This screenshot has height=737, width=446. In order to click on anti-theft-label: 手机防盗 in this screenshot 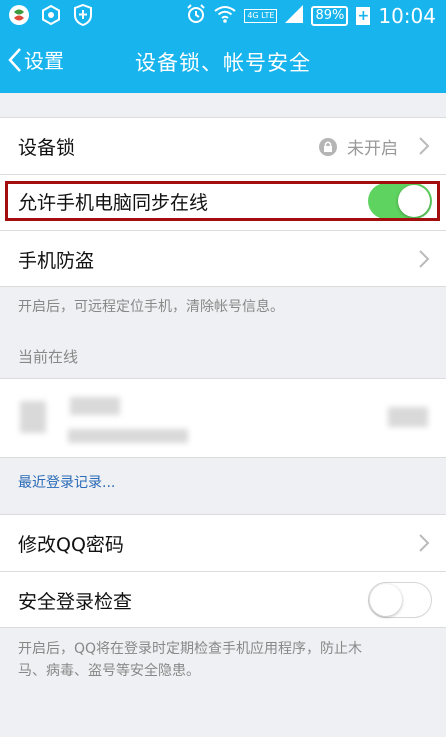, I will do `click(56, 261)`.